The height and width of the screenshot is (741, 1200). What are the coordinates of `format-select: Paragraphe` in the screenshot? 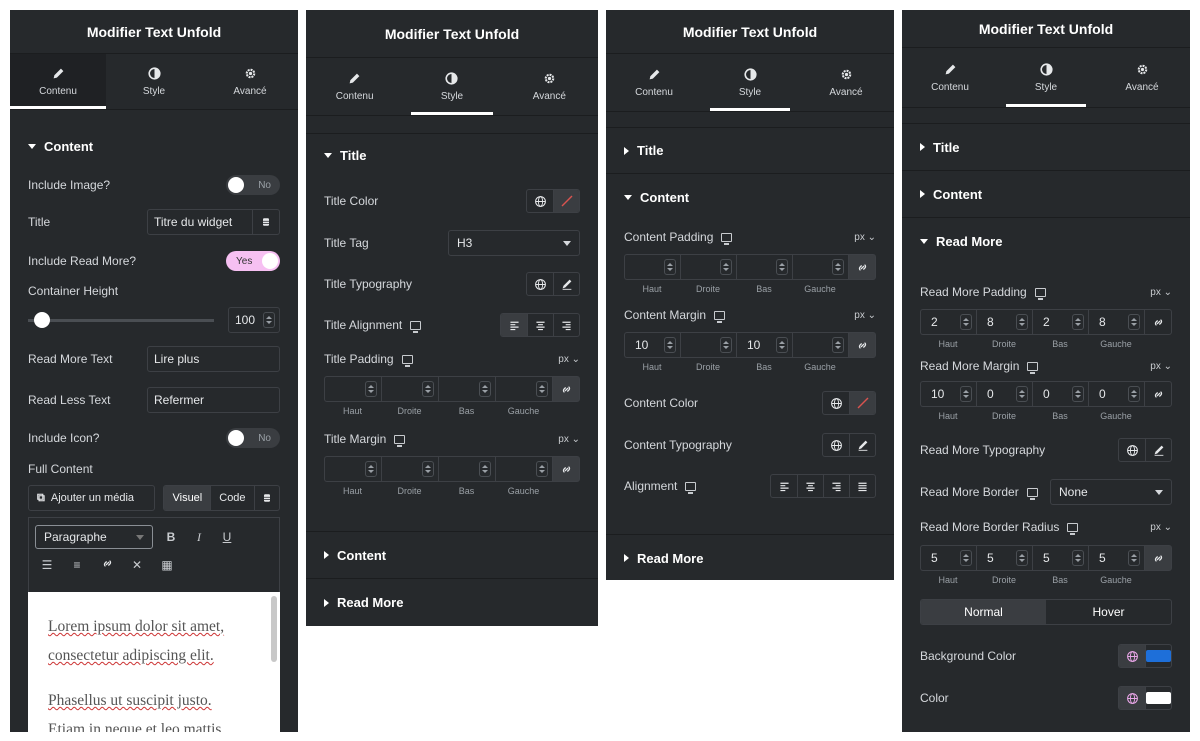 It's located at (94, 537).